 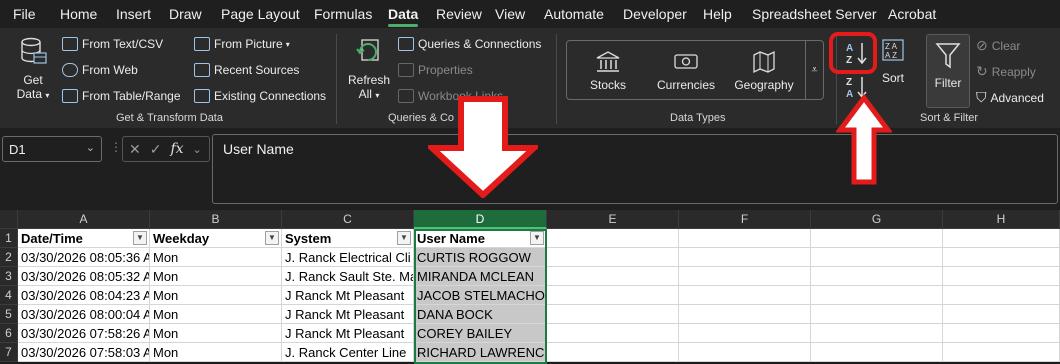 What do you see at coordinates (260, 14) in the screenshot?
I see `tab-page-layout: Page Layout` at bounding box center [260, 14].